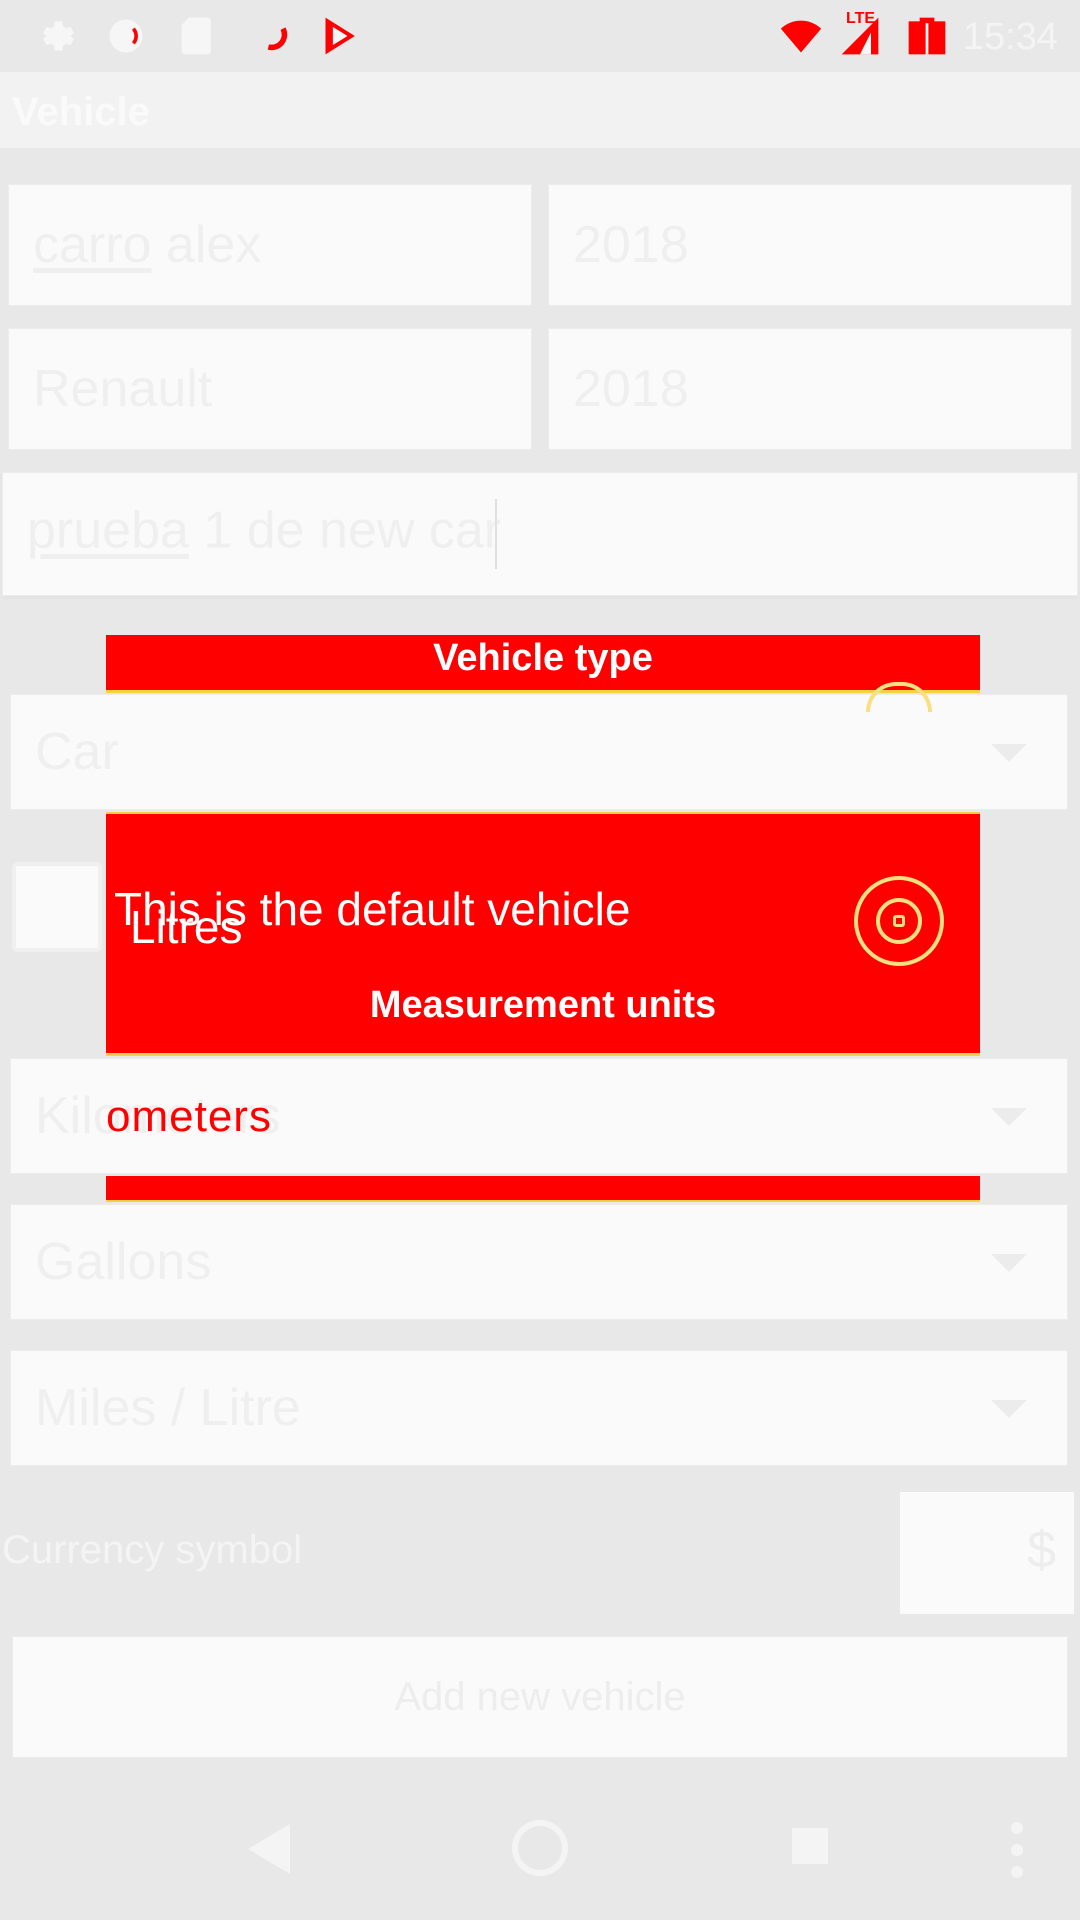 Image resolution: width=1080 pixels, height=1920 pixels. I want to click on distance-unit-overlay-text: ometers, so click(189, 1116).